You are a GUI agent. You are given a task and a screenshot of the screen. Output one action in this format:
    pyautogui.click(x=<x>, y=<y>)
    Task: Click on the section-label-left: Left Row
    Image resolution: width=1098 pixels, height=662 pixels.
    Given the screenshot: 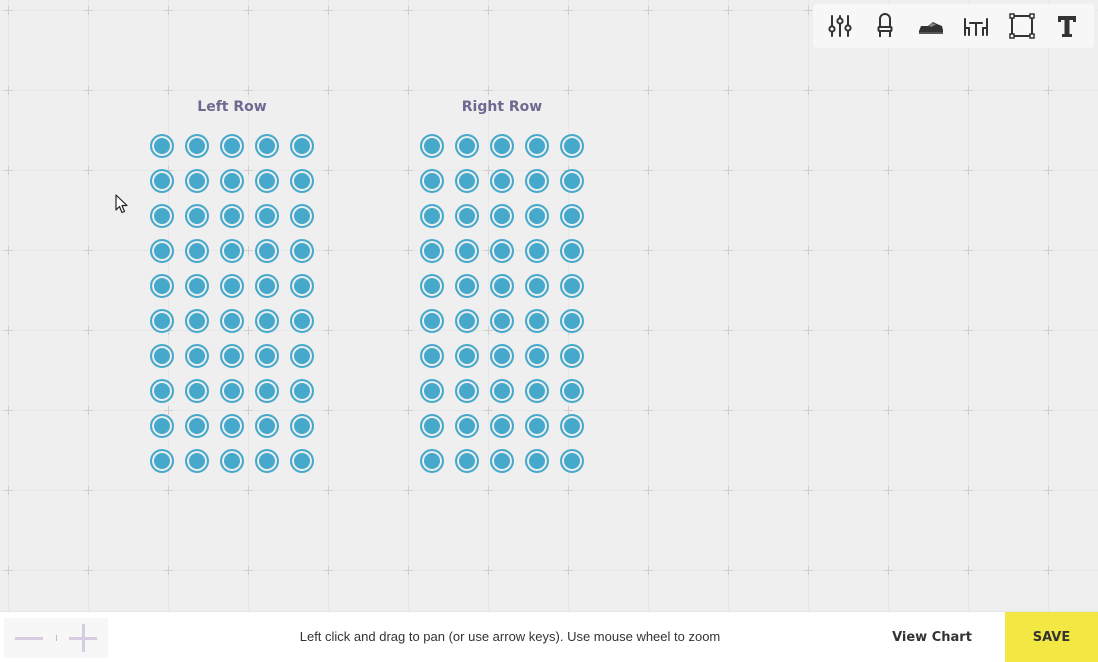 What is the action you would take?
    pyautogui.click(x=232, y=107)
    